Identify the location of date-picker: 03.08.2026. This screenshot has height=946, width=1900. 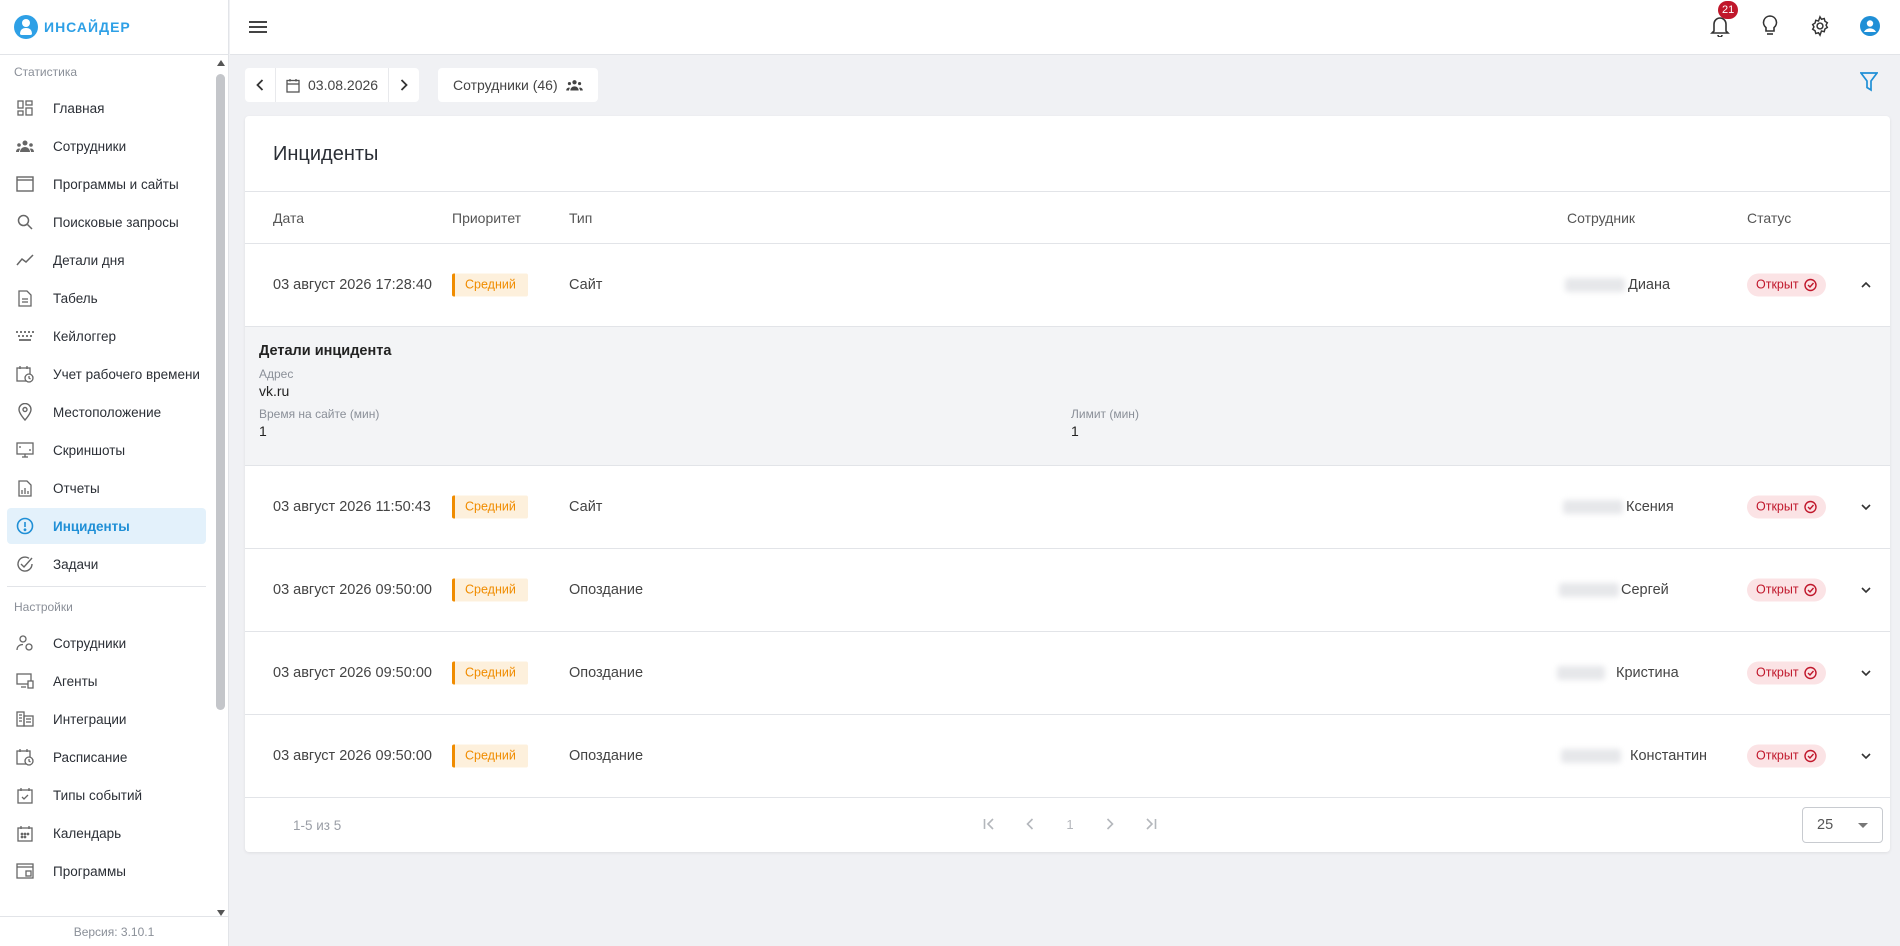
(332, 85).